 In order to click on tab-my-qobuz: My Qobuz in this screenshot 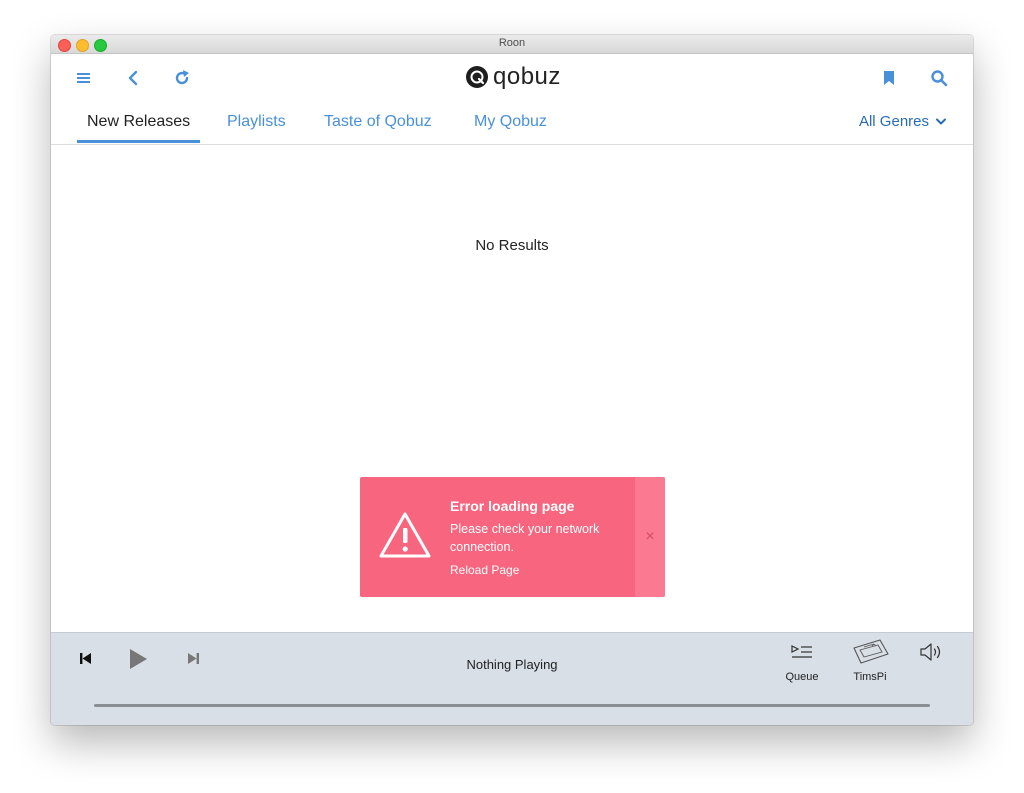, I will do `click(510, 122)`.